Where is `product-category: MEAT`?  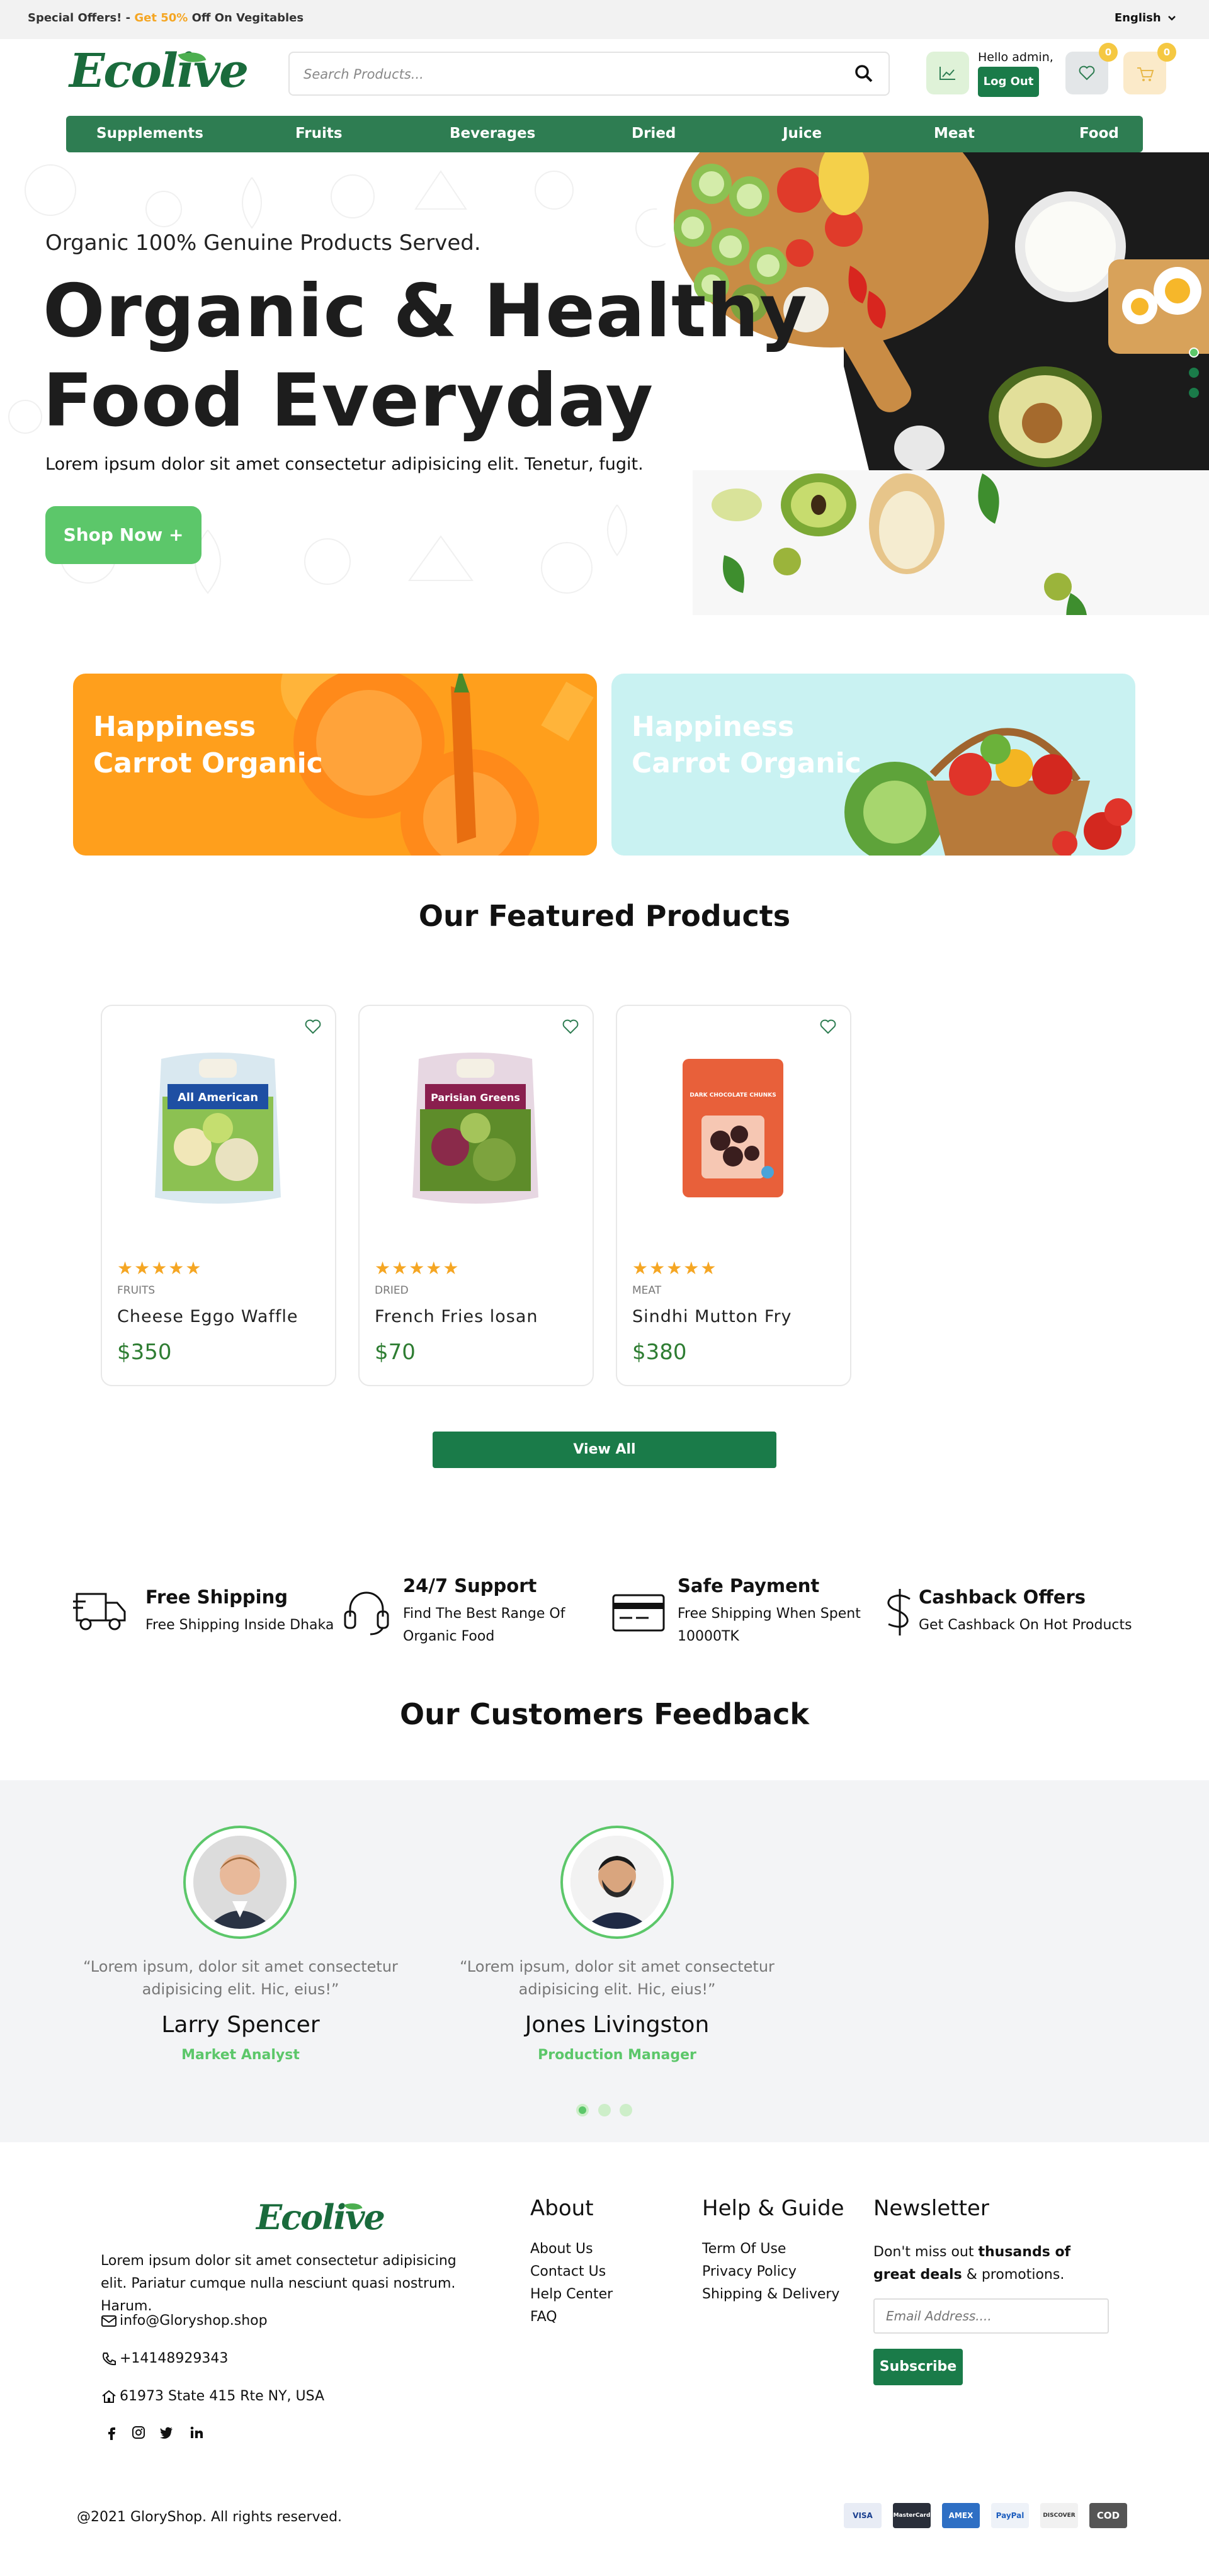 product-category: MEAT is located at coordinates (647, 1290).